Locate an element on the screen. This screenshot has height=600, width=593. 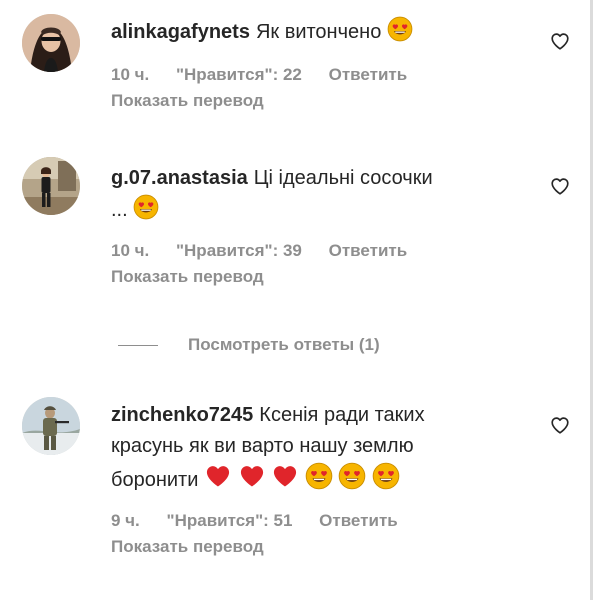
comment-username: g.07.anastasia is located at coordinates (179, 178).